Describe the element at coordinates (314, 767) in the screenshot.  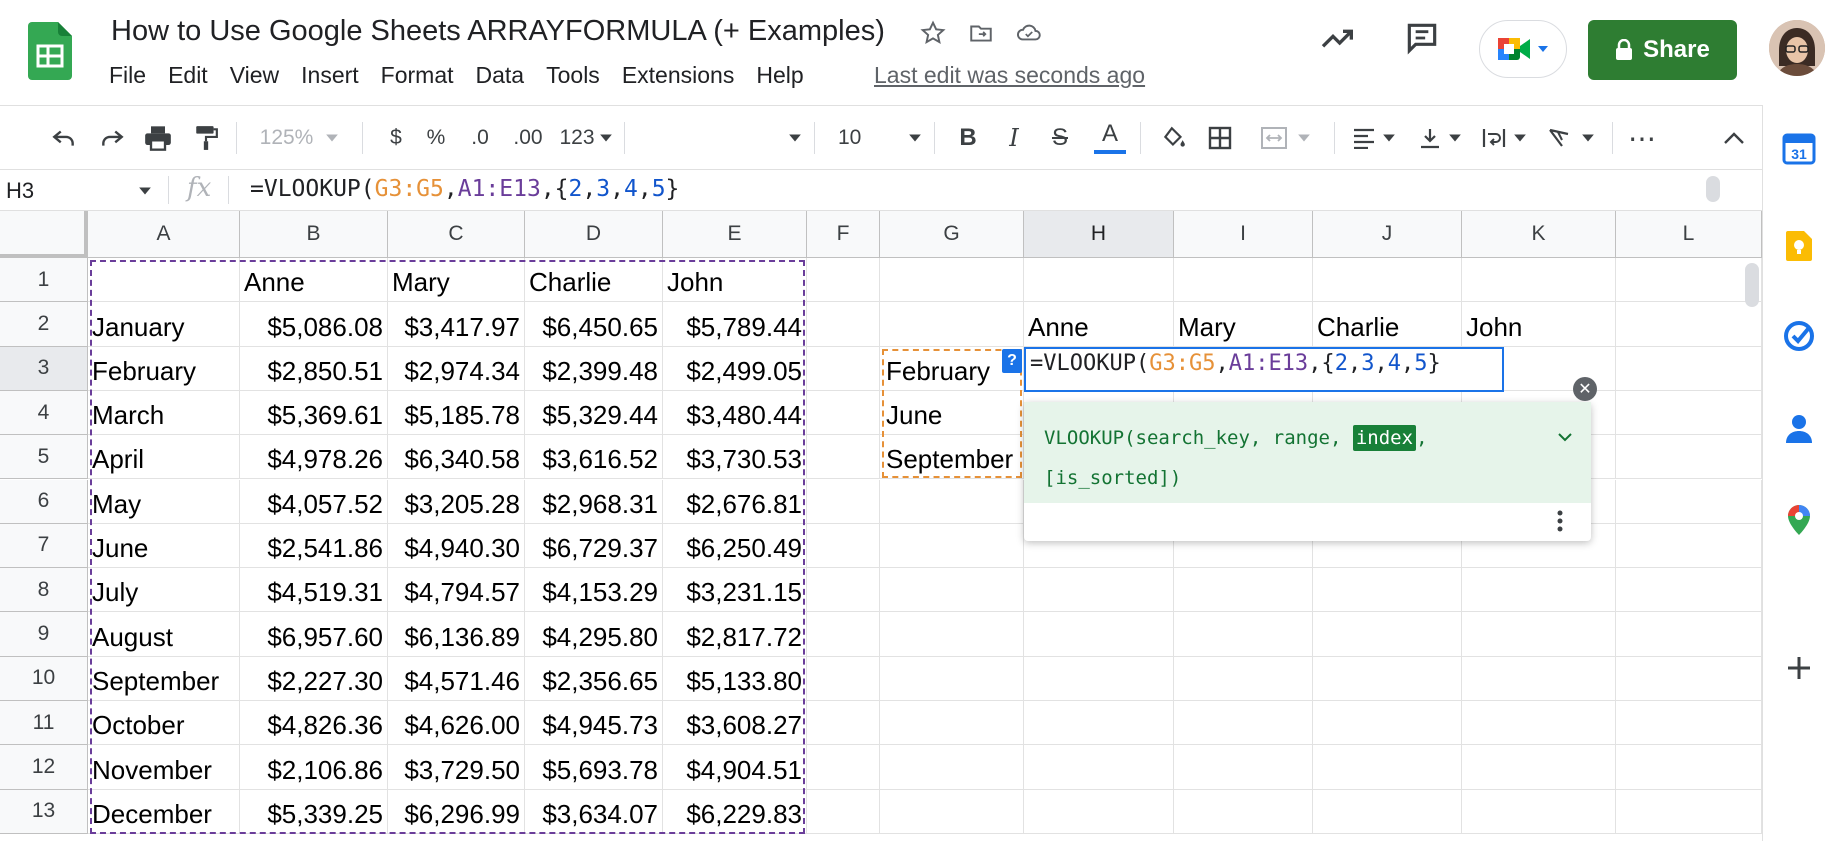
I see `table-cell: $2,106.86` at that location.